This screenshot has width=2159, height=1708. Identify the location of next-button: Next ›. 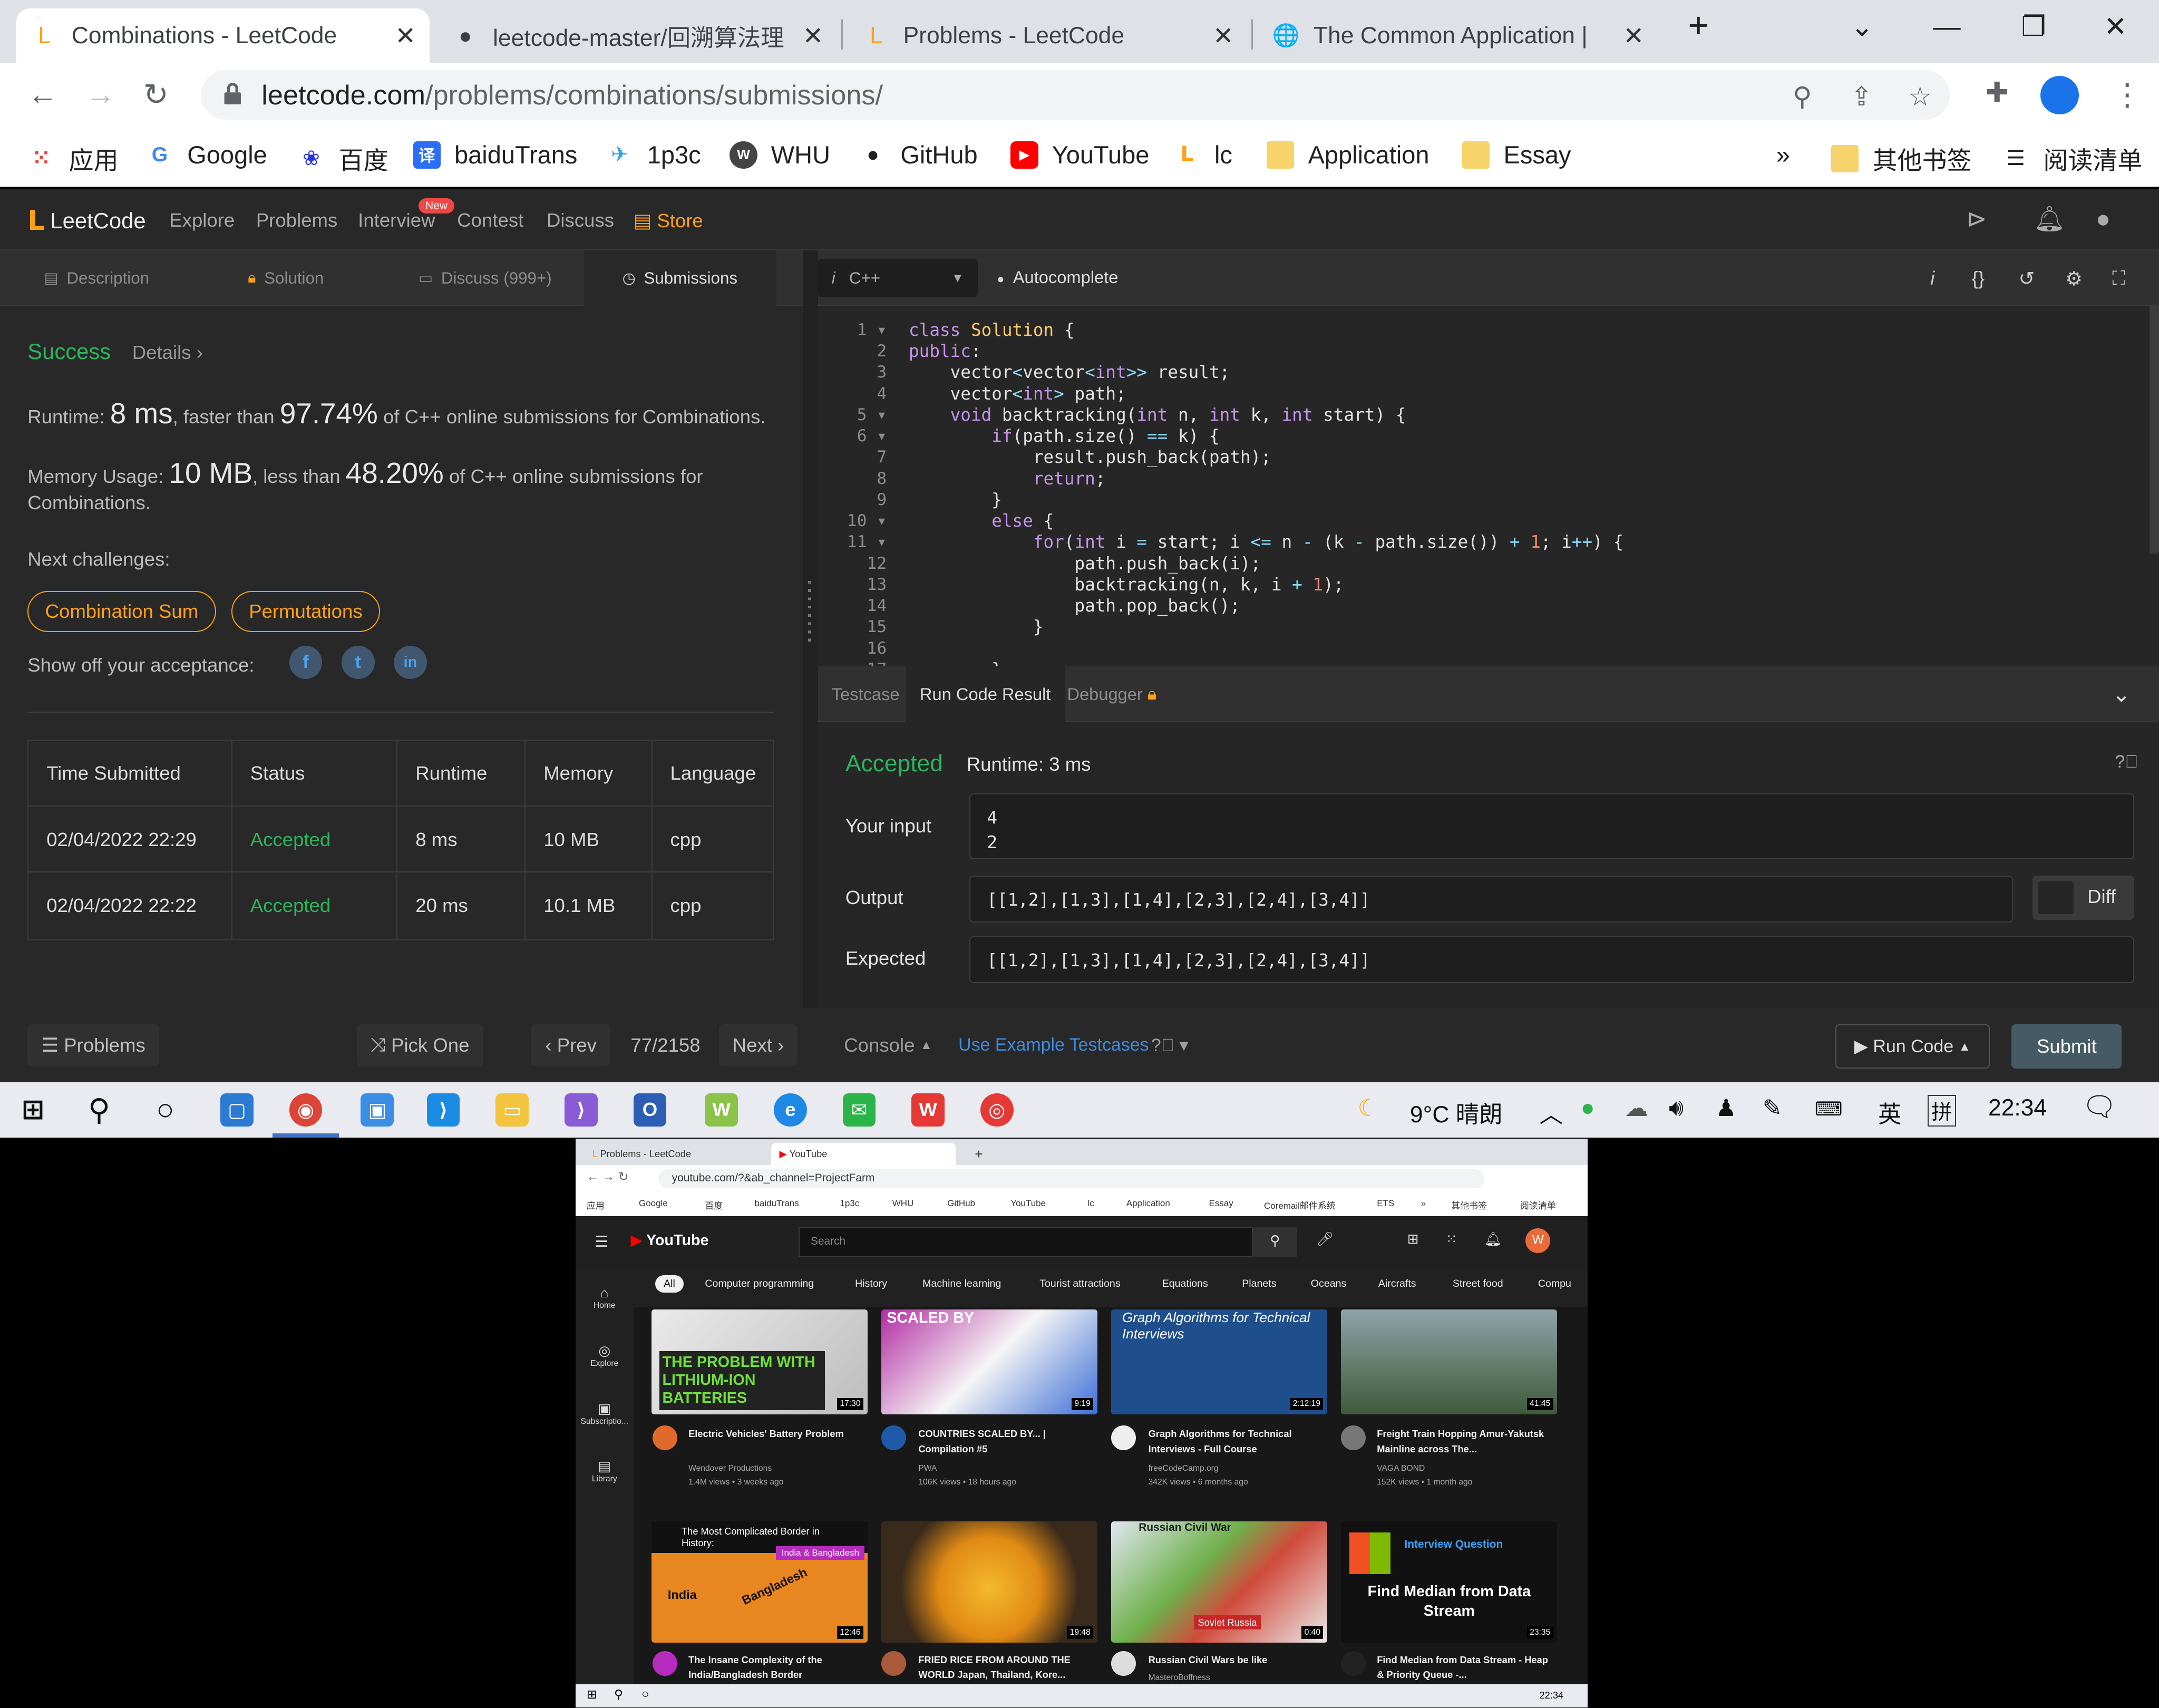
(758, 1045).